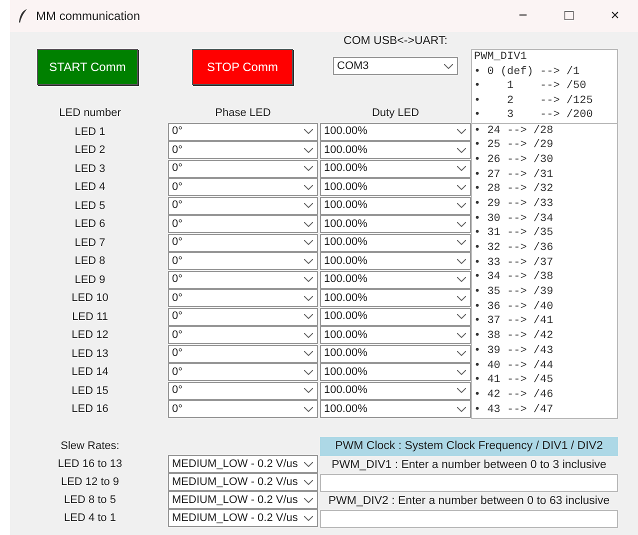 The width and height of the screenshot is (638, 535). What do you see at coordinates (544, 101) in the screenshot?
I see `list-item: • 2 --> /125` at bounding box center [544, 101].